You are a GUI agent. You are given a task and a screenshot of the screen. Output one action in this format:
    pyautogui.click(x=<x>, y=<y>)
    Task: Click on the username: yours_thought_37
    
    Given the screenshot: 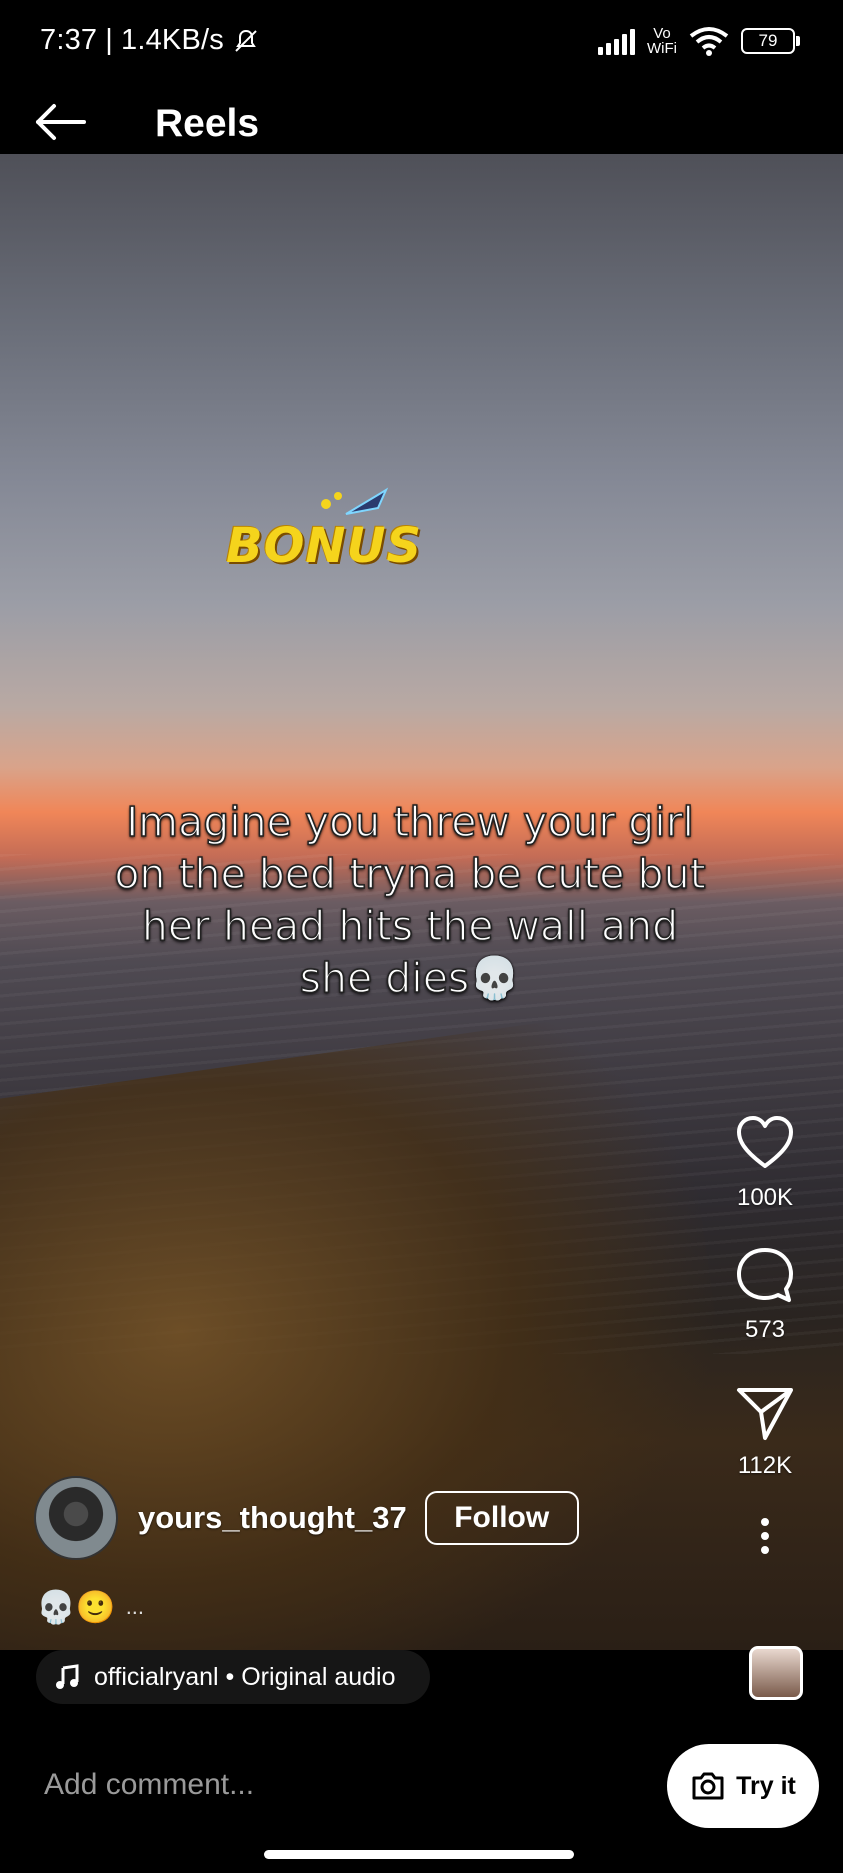 What is the action you would take?
    pyautogui.click(x=272, y=1518)
    